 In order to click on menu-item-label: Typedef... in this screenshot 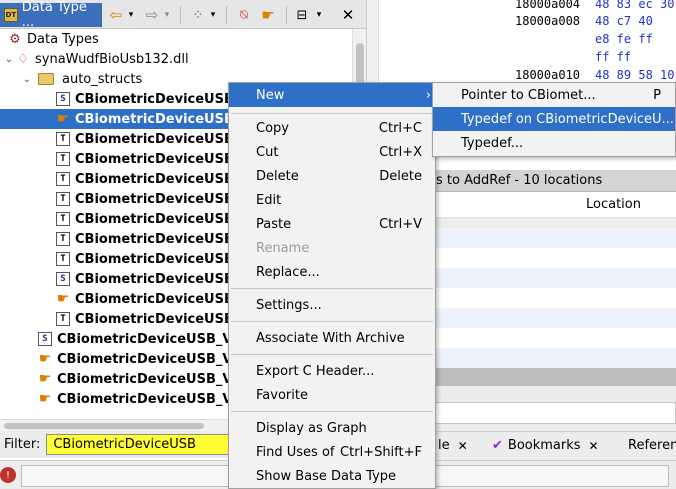, I will do `click(492, 143)`.